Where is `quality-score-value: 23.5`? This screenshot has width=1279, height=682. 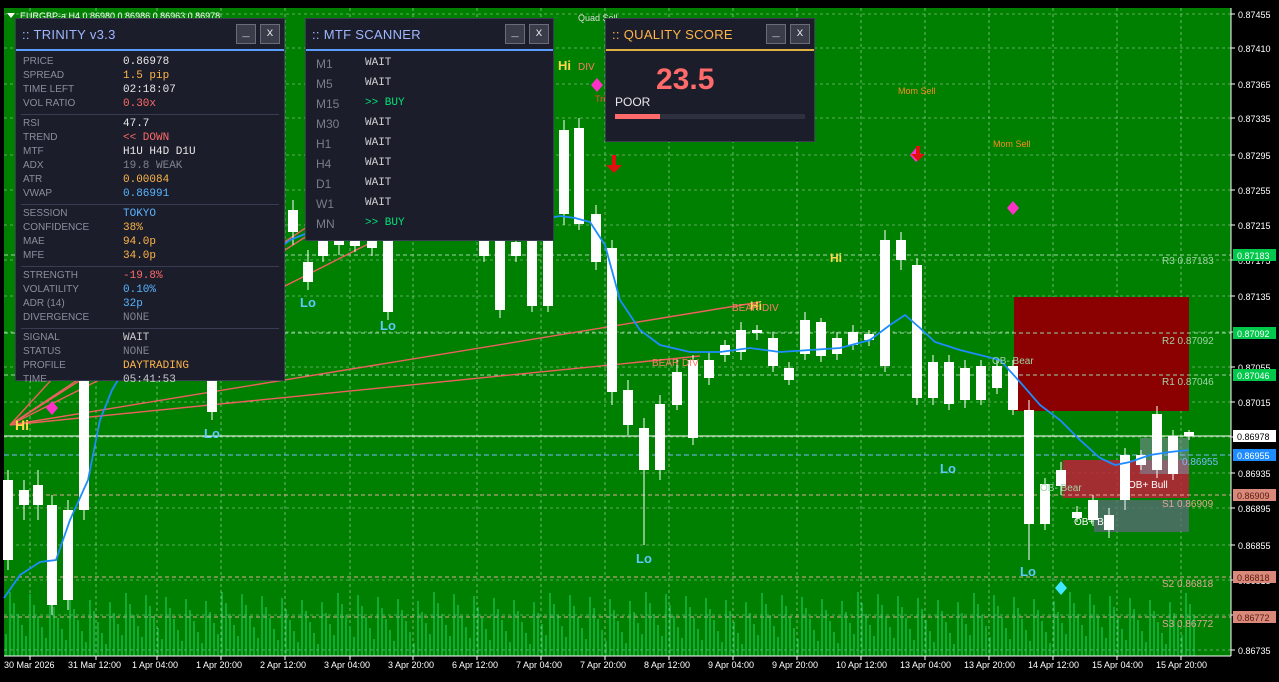 quality-score-value: 23.5 is located at coordinates (685, 79).